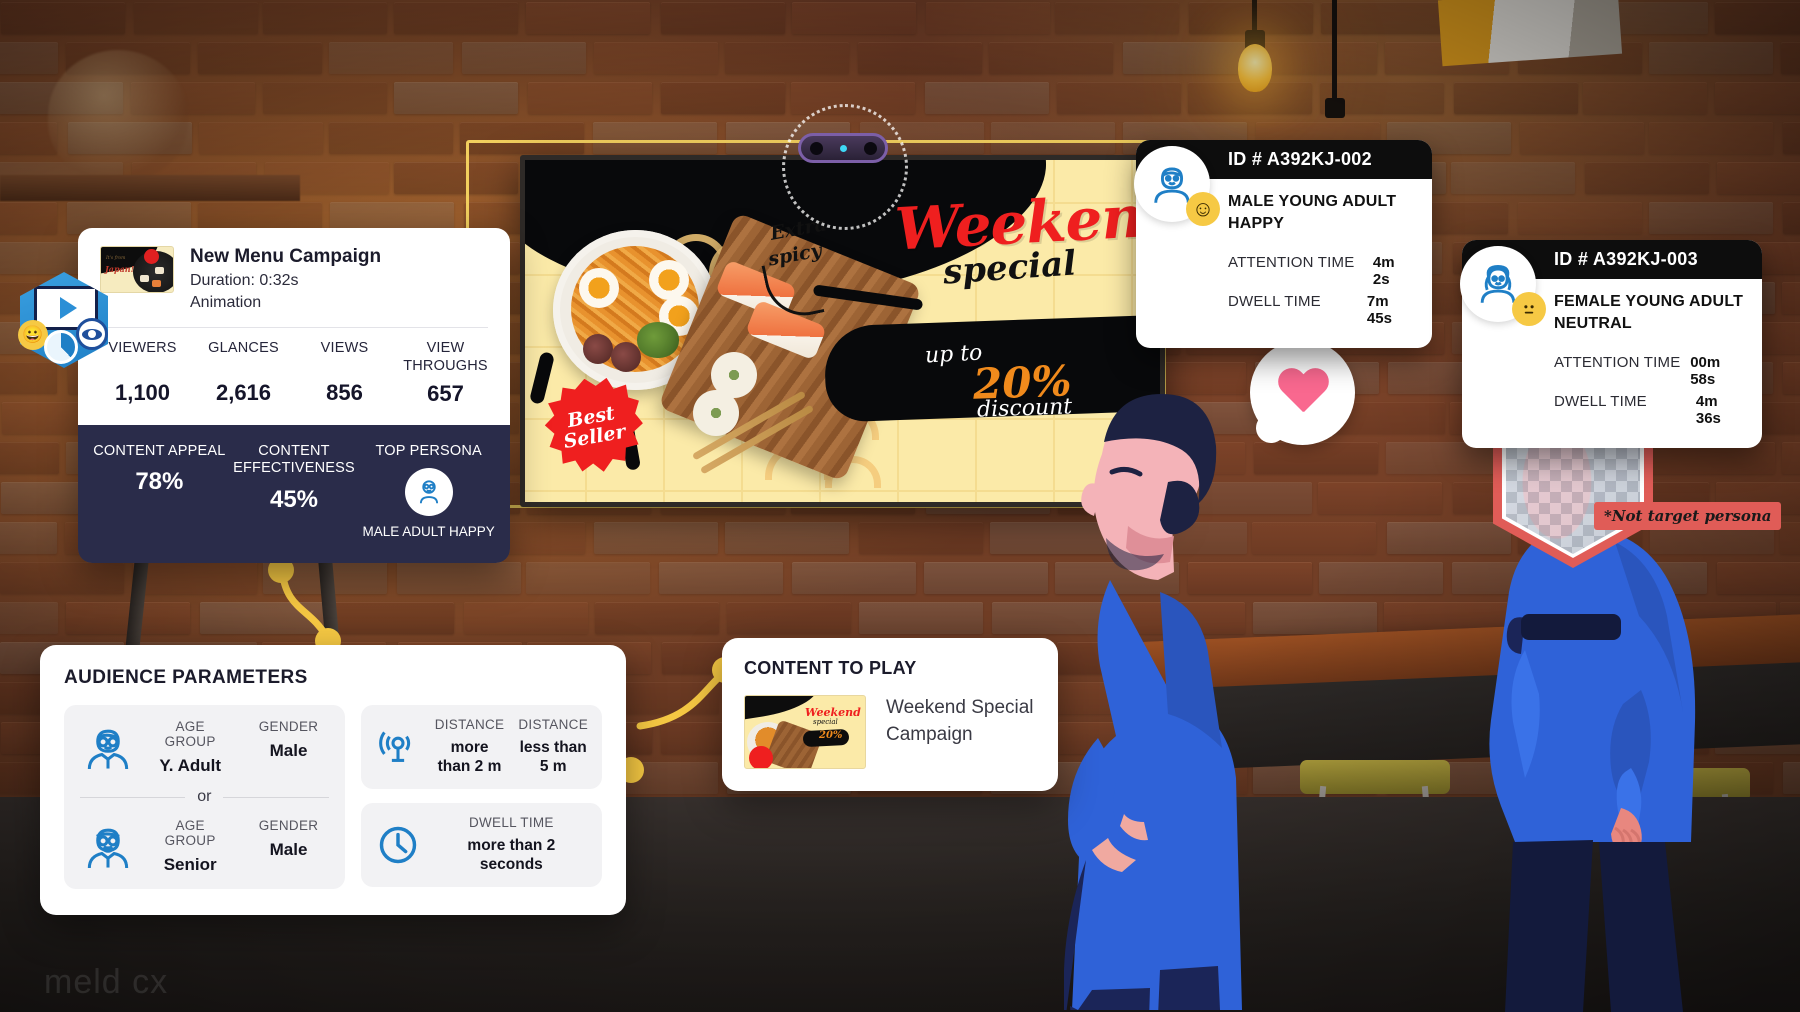  Describe the element at coordinates (1708, 410) in the screenshot. I see `dwell-time-value-003: 4m 36s` at that location.